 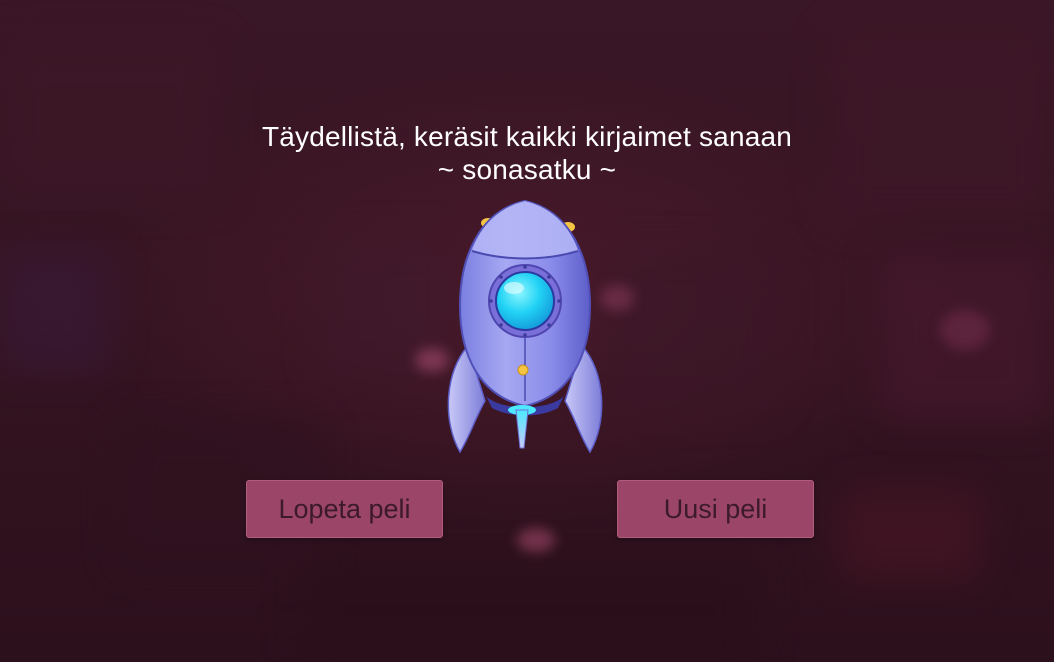 I want to click on quit-game-label: Lopeta peli, so click(x=344, y=509).